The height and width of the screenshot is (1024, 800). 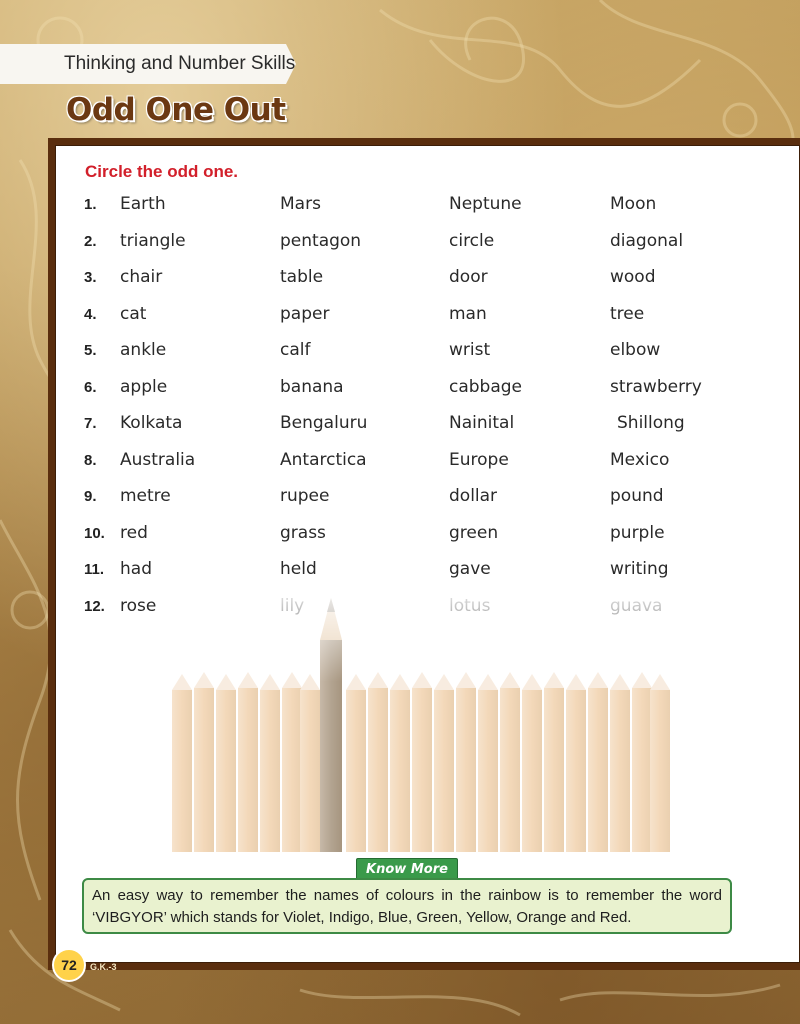 What do you see at coordinates (400, 279) in the screenshot?
I see `question-row: 3. chair table door wood` at bounding box center [400, 279].